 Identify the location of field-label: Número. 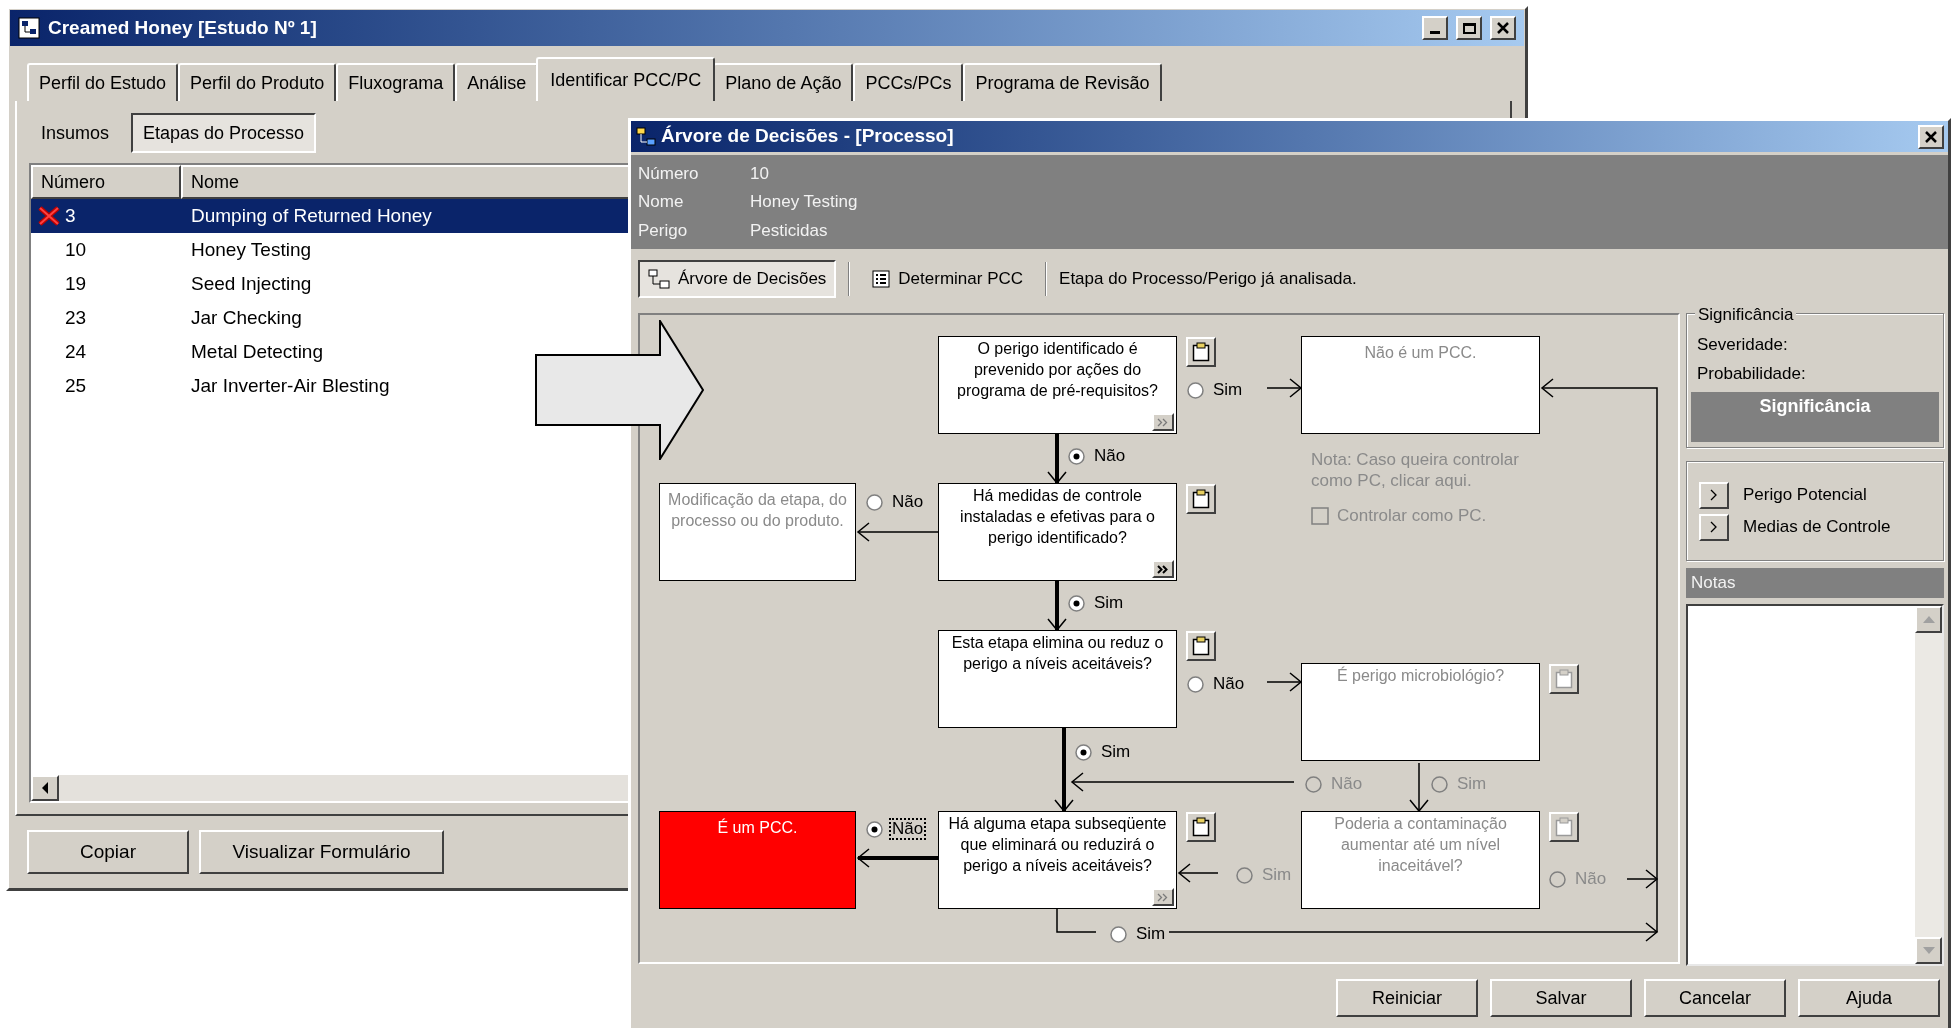
(669, 173).